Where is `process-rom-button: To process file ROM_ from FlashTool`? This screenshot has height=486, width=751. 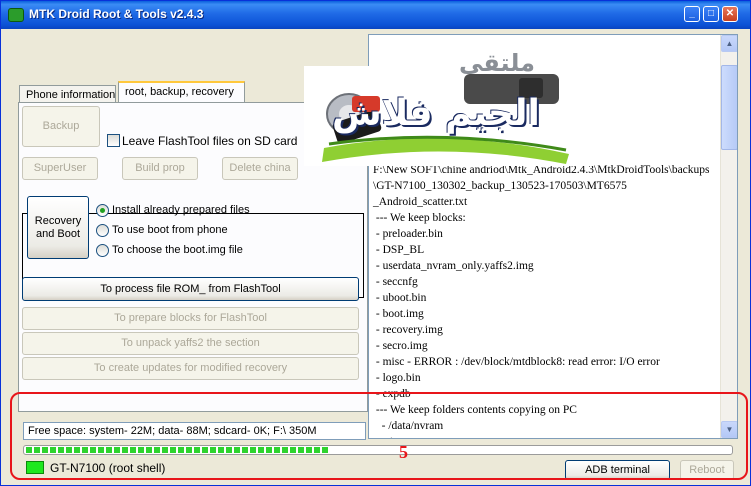 process-rom-button: To process file ROM_ from FlashTool is located at coordinates (190, 289).